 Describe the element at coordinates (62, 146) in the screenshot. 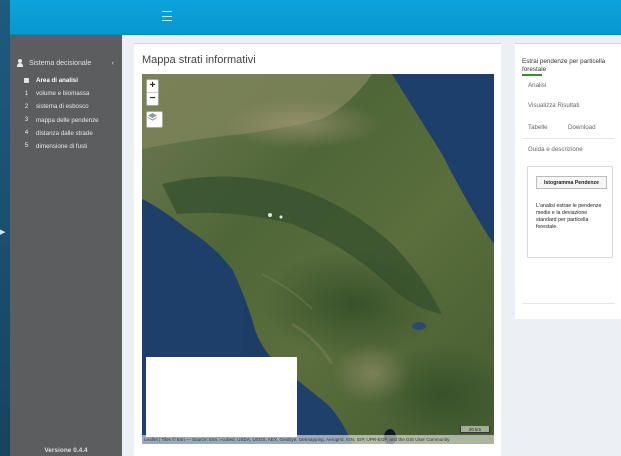

I see `sidebar-item-label: dimensione di fusti` at that location.